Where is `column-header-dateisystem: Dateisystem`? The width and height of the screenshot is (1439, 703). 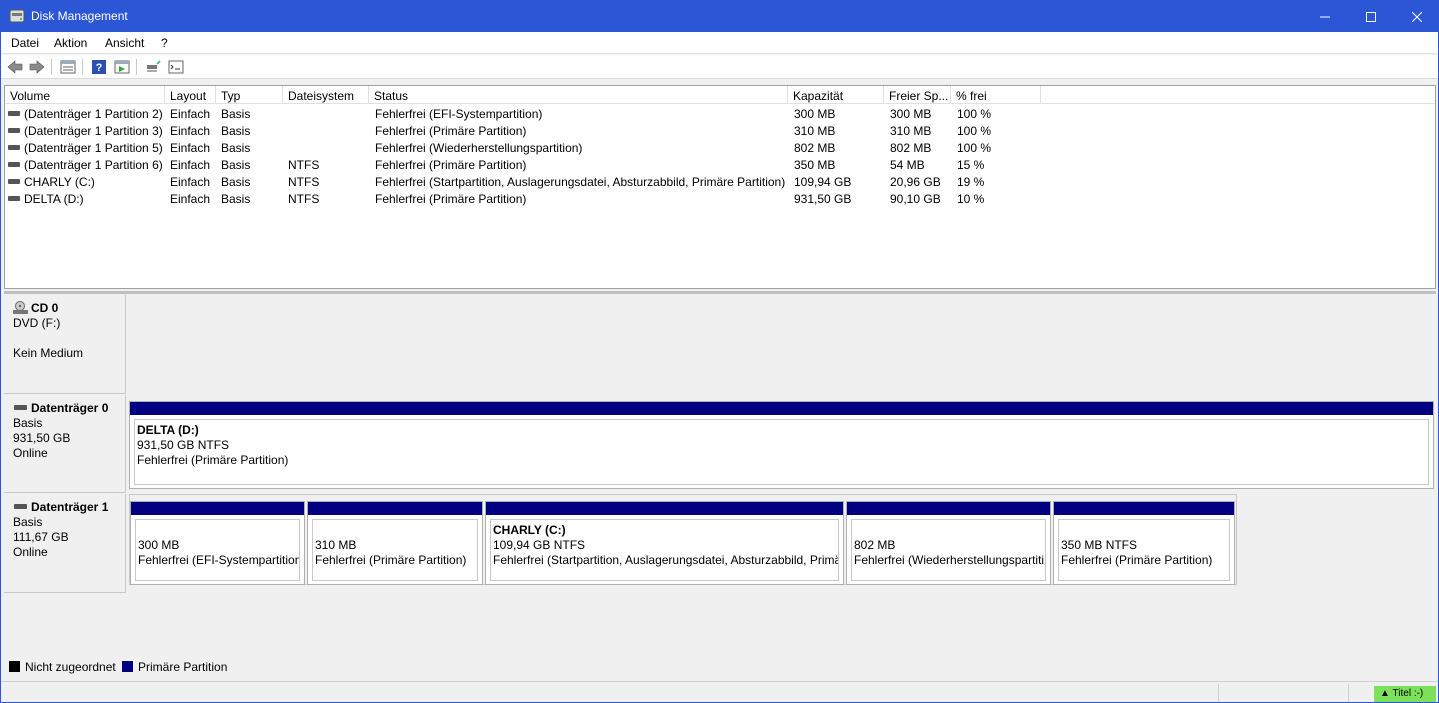 column-header-dateisystem: Dateisystem is located at coordinates (326, 95).